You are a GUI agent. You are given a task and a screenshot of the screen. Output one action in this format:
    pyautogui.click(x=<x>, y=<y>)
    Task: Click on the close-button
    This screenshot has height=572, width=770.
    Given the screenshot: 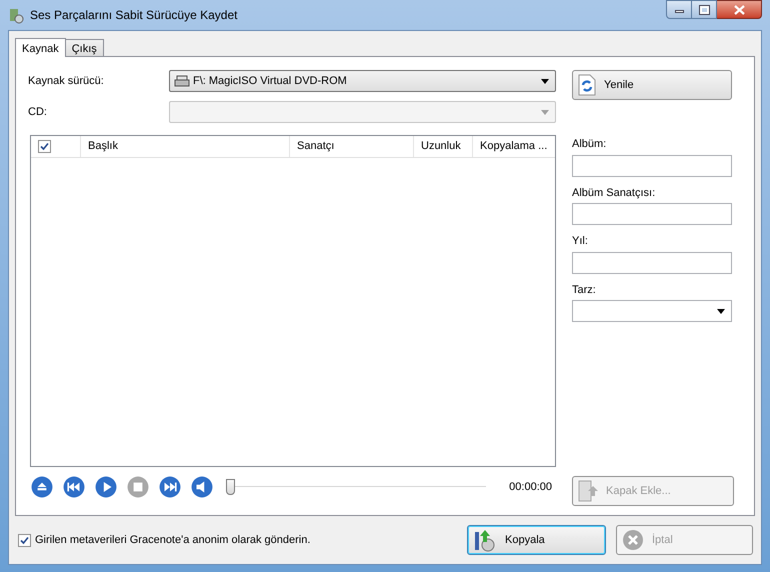 What is the action you would take?
    pyautogui.click(x=739, y=9)
    